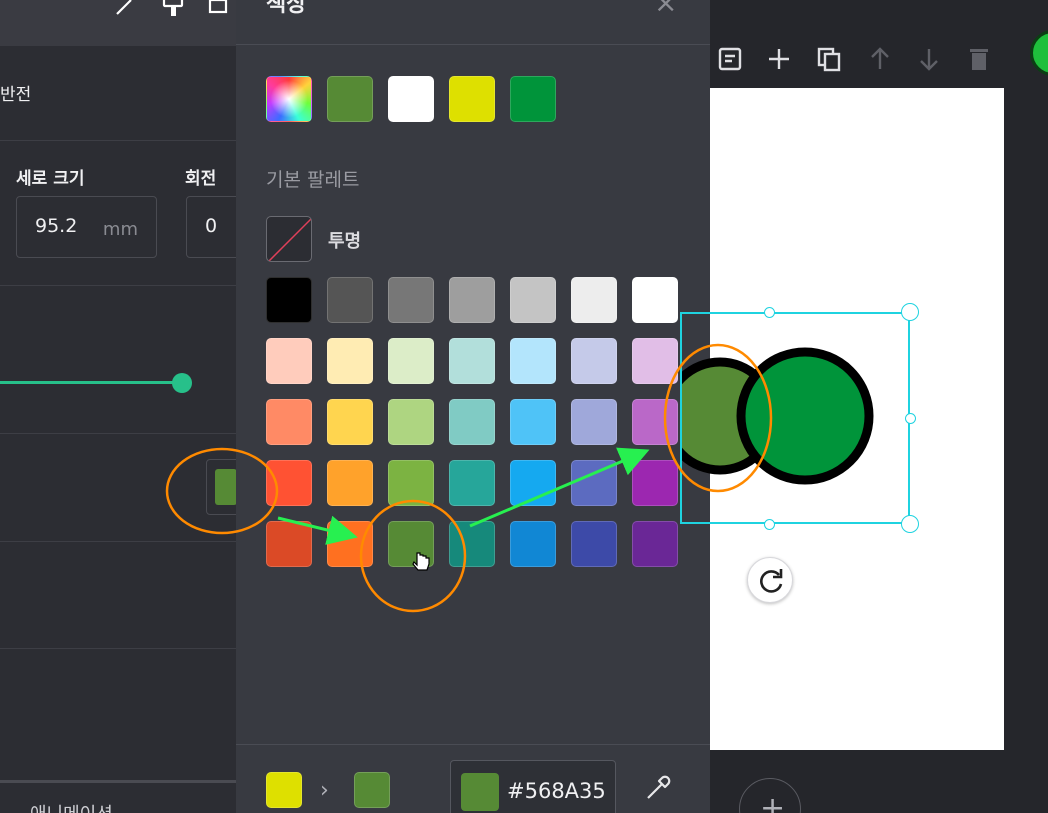 The image size is (1048, 813). Describe the element at coordinates (126, 9) in the screenshot. I see `magic-wand-icon` at that location.